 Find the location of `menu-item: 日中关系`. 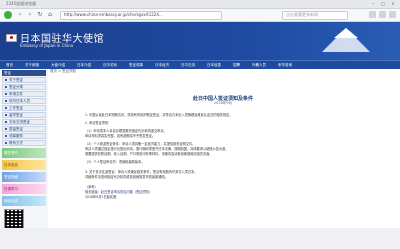

menu-item: 日中关系 is located at coordinates (110, 65).